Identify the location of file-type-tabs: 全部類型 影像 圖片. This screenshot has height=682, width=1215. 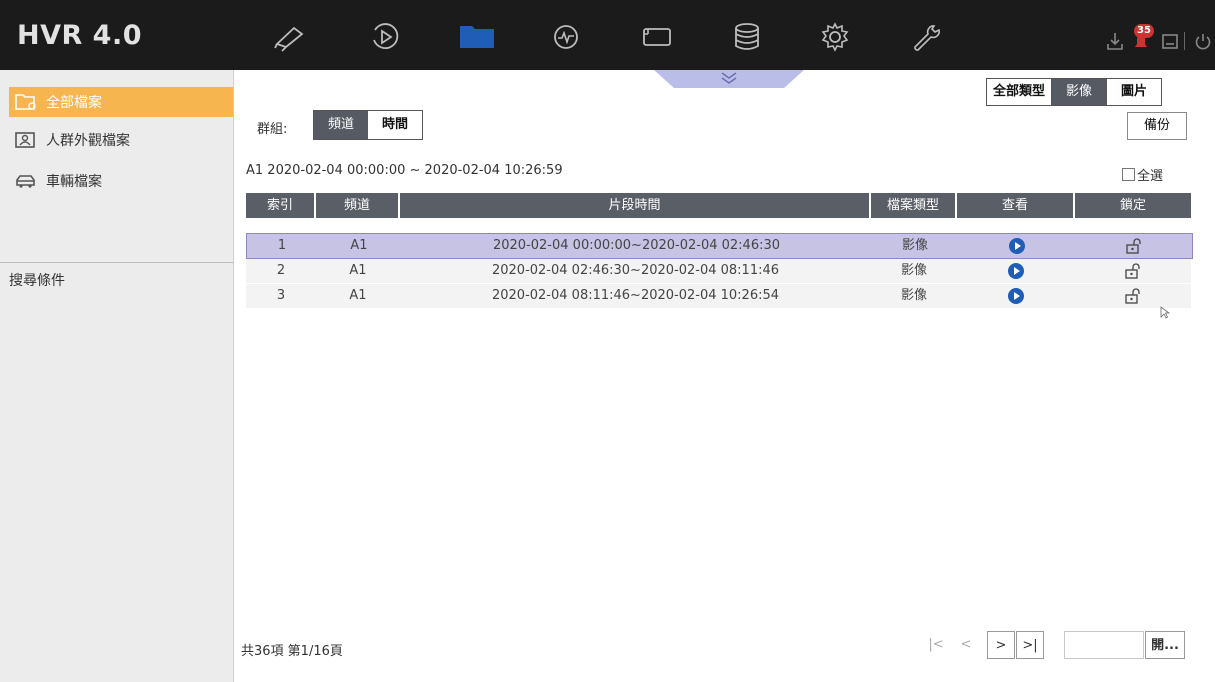
(1074, 92).